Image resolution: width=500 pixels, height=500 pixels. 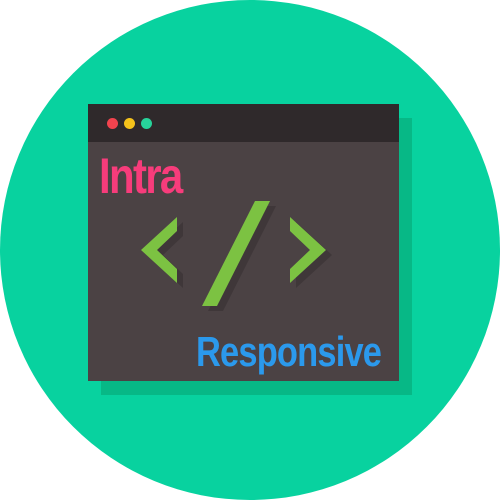 I want to click on app-subtitle: Responsive, so click(x=289, y=351).